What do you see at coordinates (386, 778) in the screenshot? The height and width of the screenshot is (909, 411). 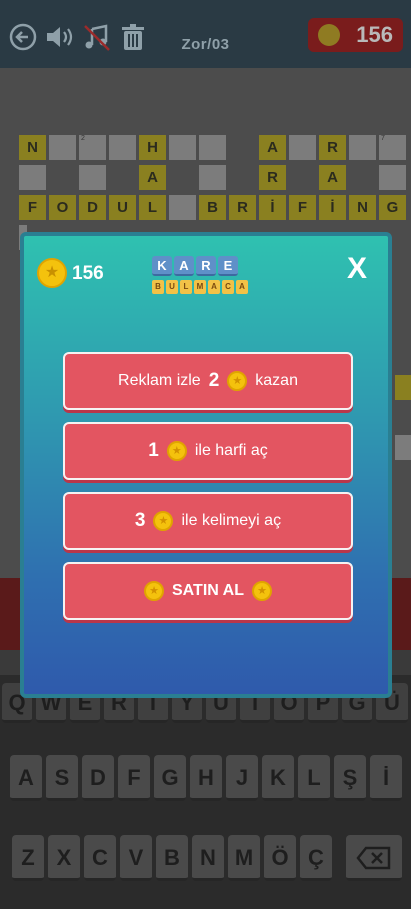 I see `key: İ` at bounding box center [386, 778].